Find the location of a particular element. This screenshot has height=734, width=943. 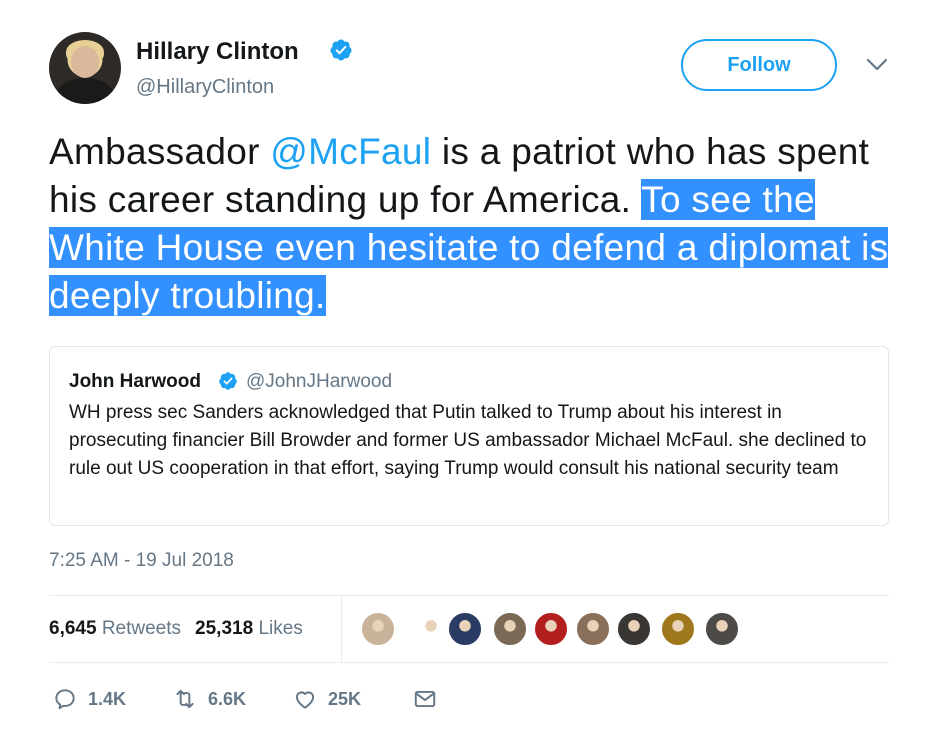

author-handle: @HillaryClinton is located at coordinates (205, 87).